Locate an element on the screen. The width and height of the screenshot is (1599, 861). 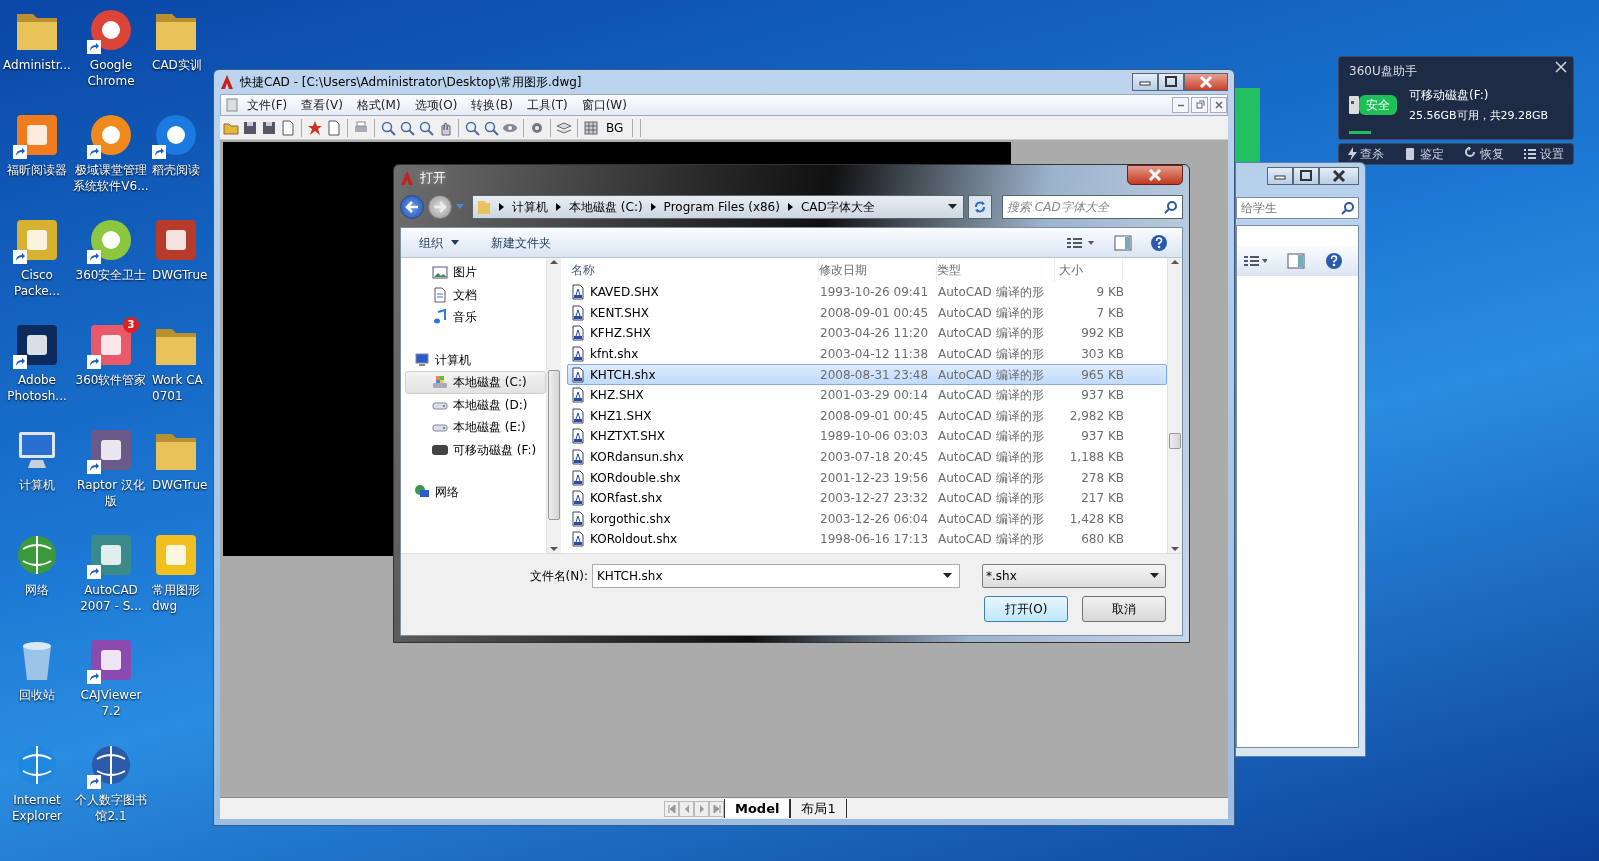
column-header: 修改日期 is located at coordinates (878, 270).